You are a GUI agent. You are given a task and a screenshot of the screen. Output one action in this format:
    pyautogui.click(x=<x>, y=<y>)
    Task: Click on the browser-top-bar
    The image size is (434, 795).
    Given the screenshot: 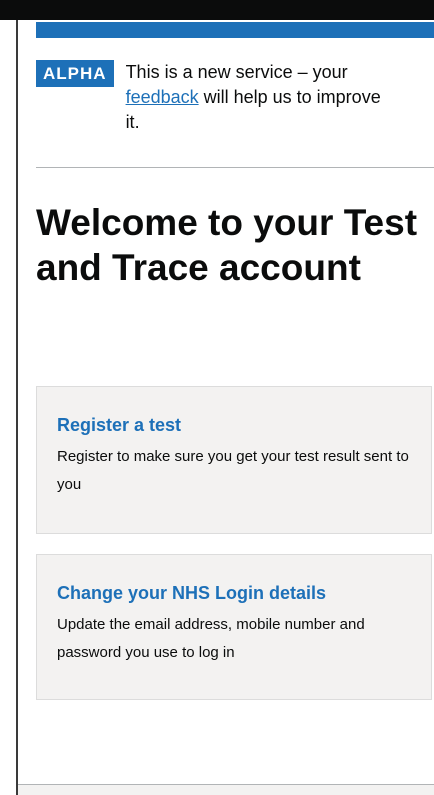 What is the action you would take?
    pyautogui.click(x=217, y=10)
    